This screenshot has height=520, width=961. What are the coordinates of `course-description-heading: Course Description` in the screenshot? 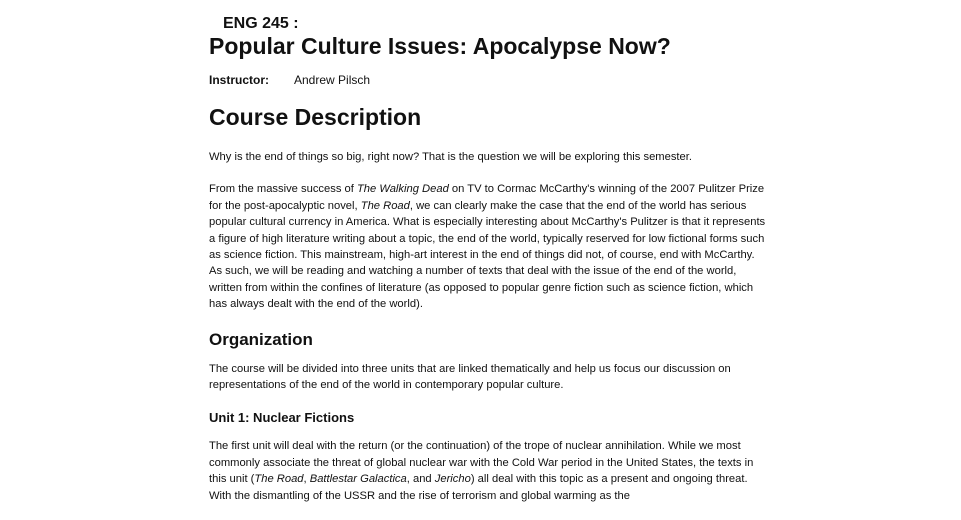 It's located at (315, 117).